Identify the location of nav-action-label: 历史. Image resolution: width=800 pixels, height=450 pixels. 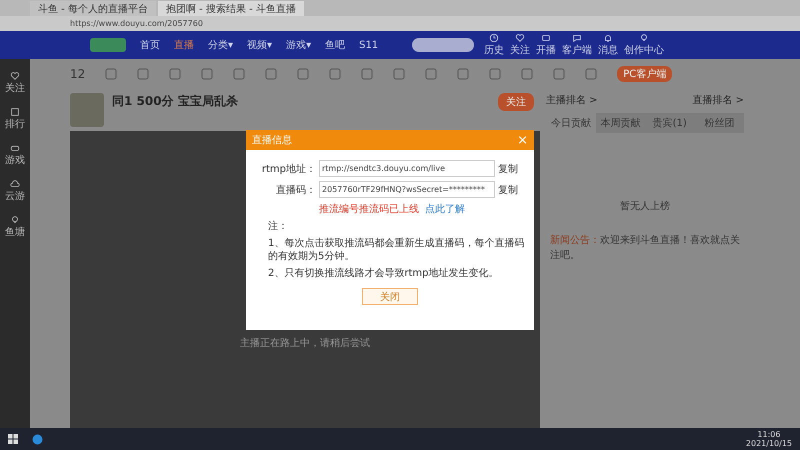
(494, 50).